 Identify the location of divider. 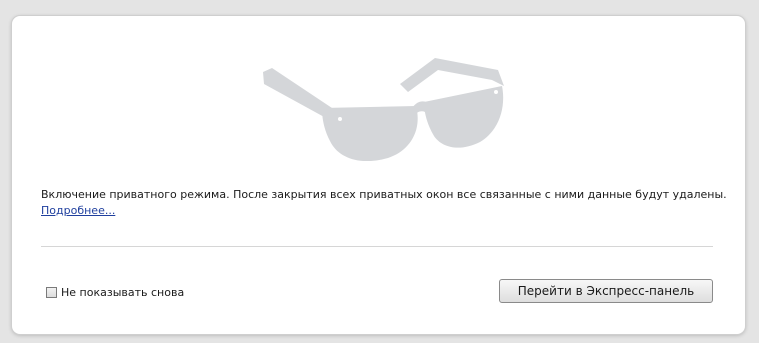
(377, 246).